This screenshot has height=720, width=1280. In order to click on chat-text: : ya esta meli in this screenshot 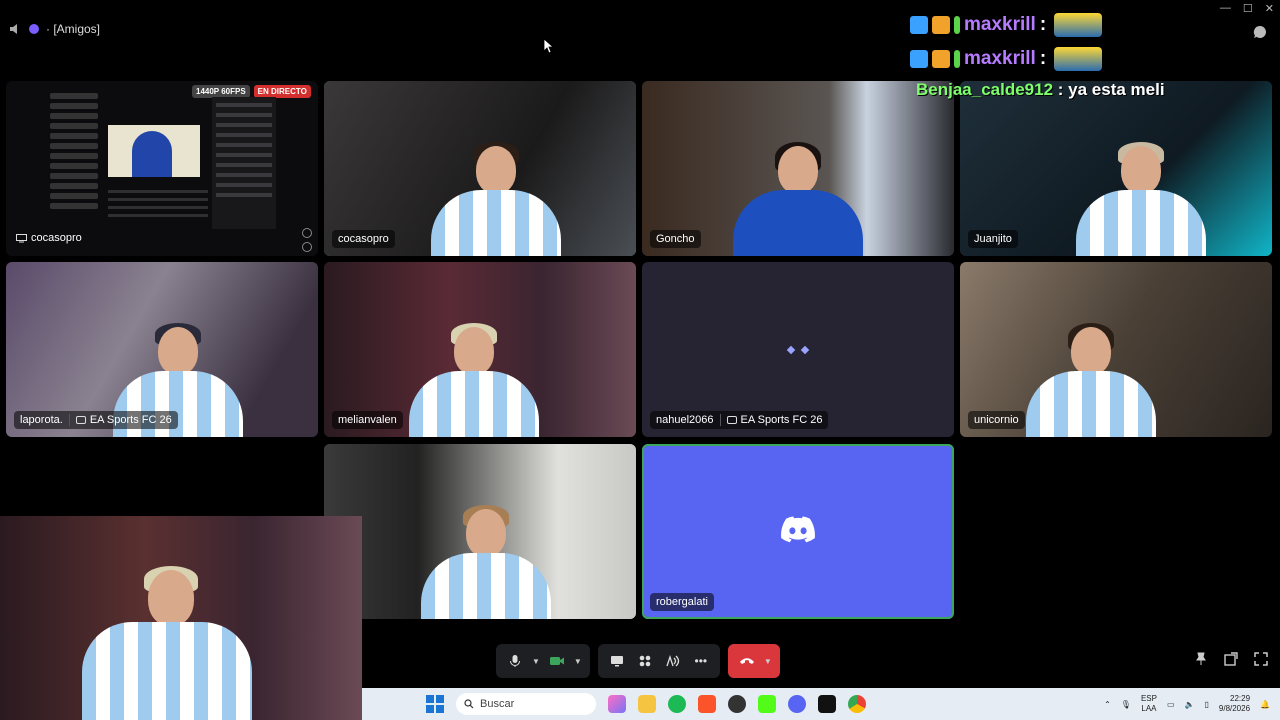, I will do `click(1109, 89)`.